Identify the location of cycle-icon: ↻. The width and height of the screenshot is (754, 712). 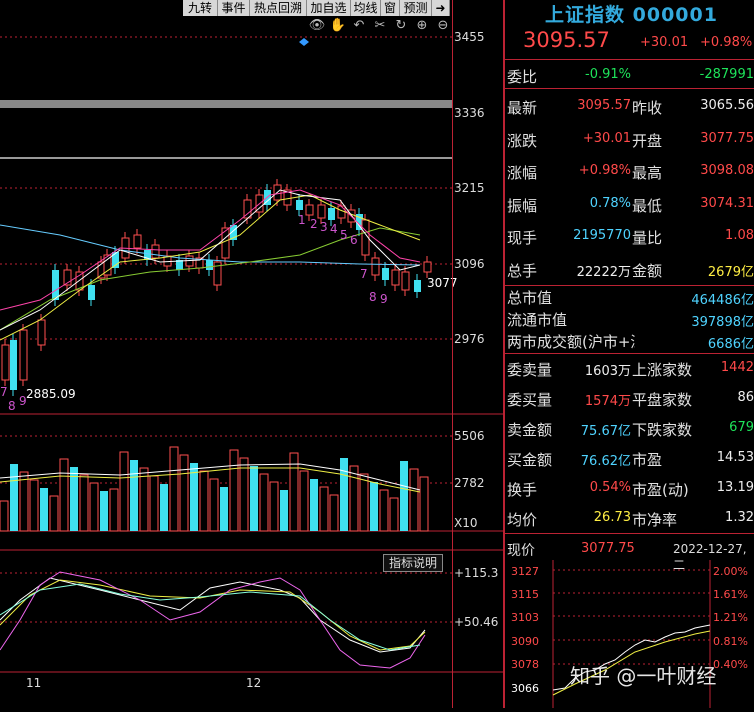
(401, 25).